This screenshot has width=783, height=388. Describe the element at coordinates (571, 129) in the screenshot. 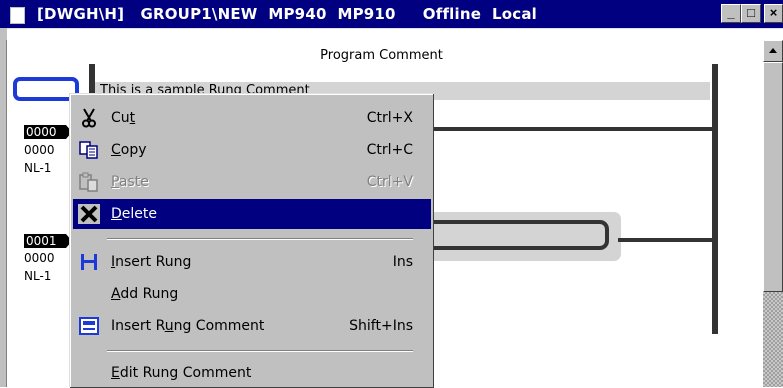

I see `rung-0000-line` at that location.